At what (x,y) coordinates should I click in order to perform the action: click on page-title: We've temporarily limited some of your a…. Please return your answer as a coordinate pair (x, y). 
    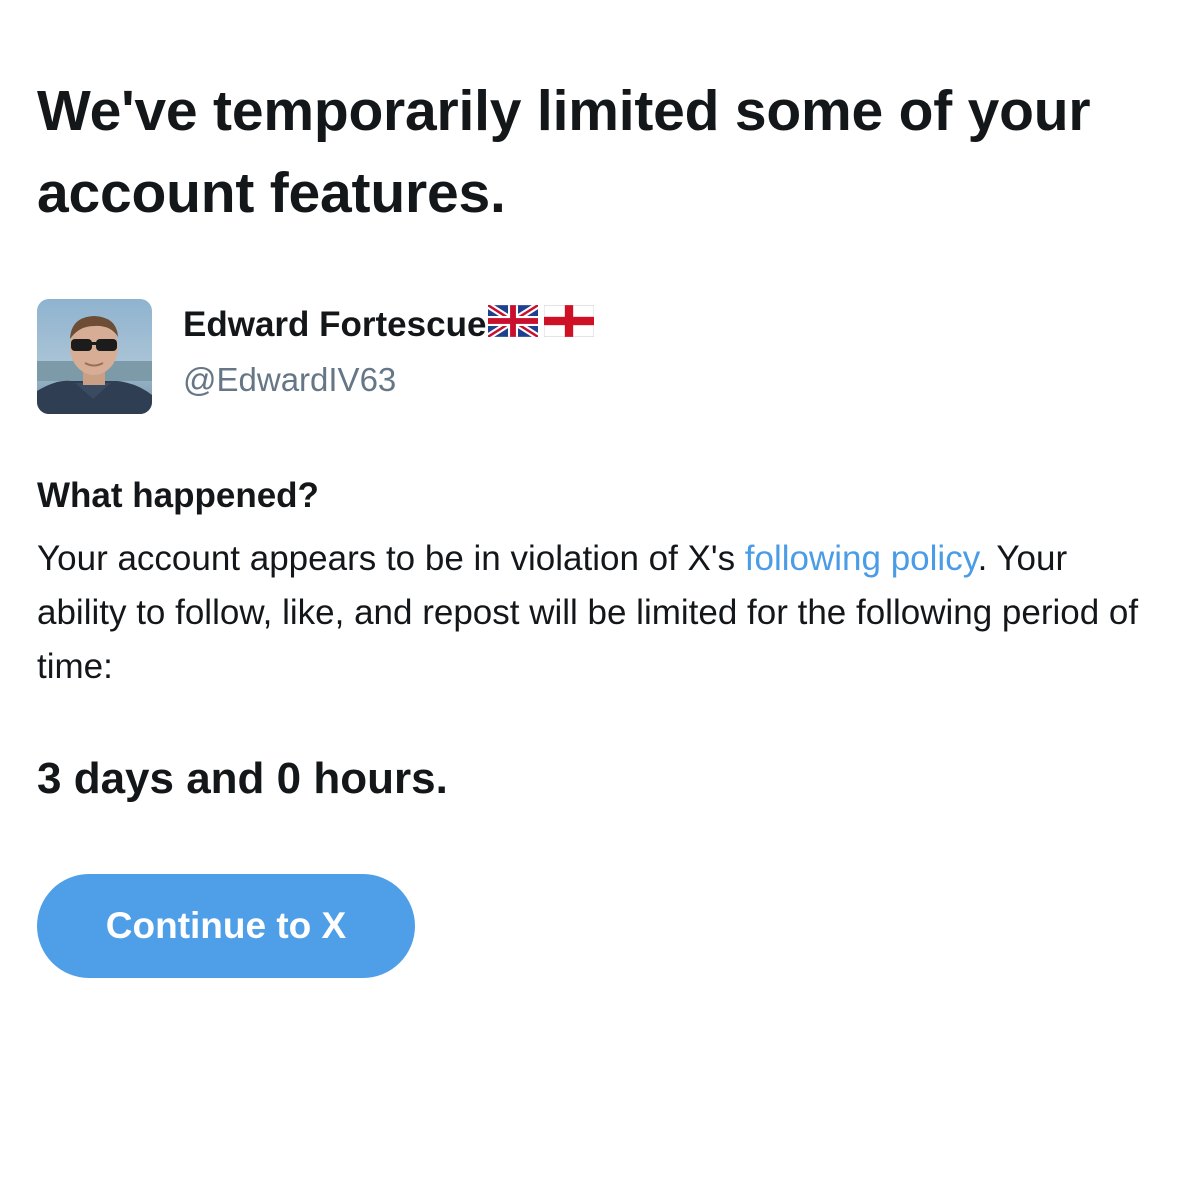
    Looking at the image, I should click on (564, 152).